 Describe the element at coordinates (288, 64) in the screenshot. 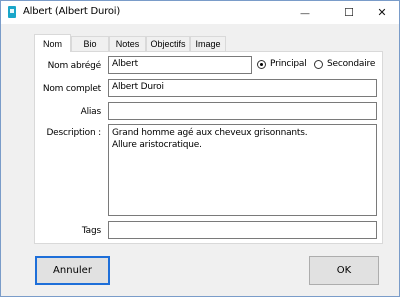

I see `radio-label: Principal` at that location.